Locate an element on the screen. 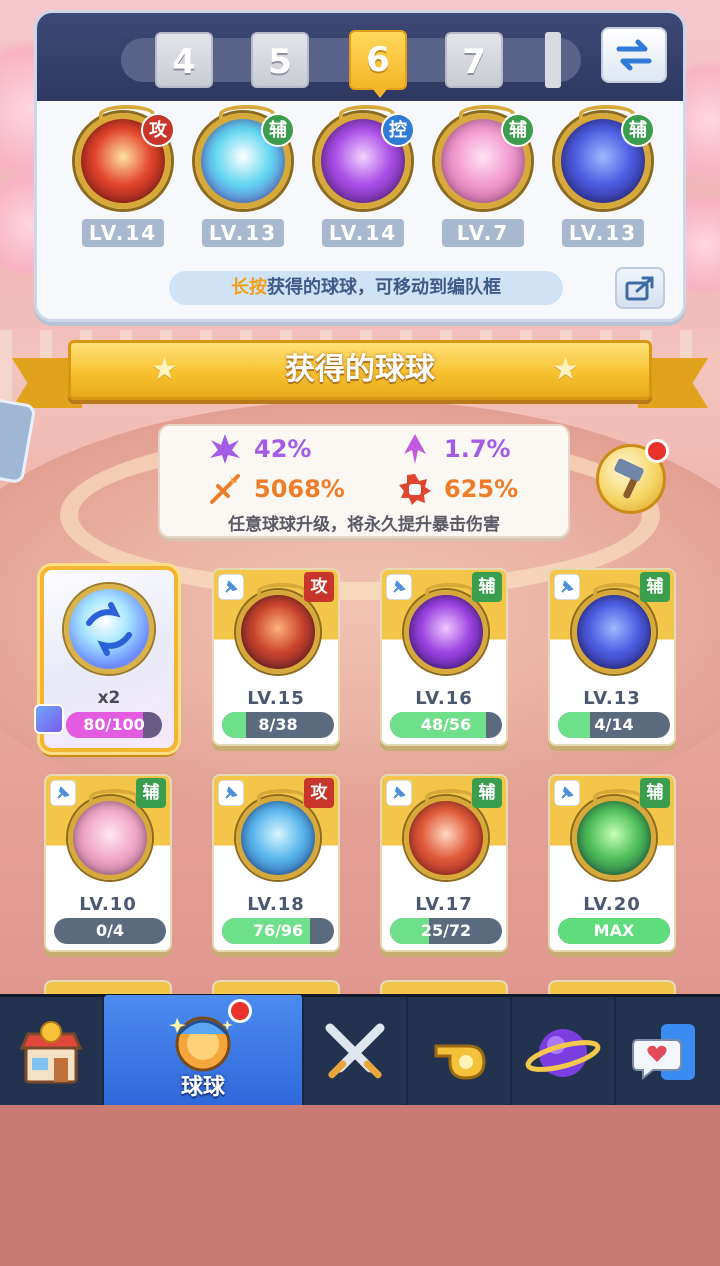 The width and height of the screenshot is (720, 1266). special-ball-card: x2 80/100 is located at coordinates (106, 659).